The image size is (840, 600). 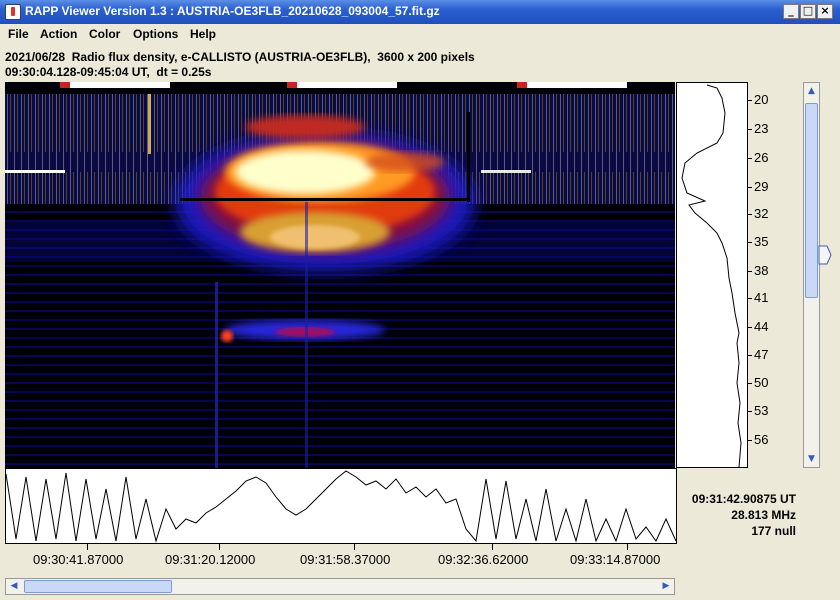 What do you see at coordinates (14, 586) in the screenshot?
I see `scroll-left-arrow-icon: ◀` at bounding box center [14, 586].